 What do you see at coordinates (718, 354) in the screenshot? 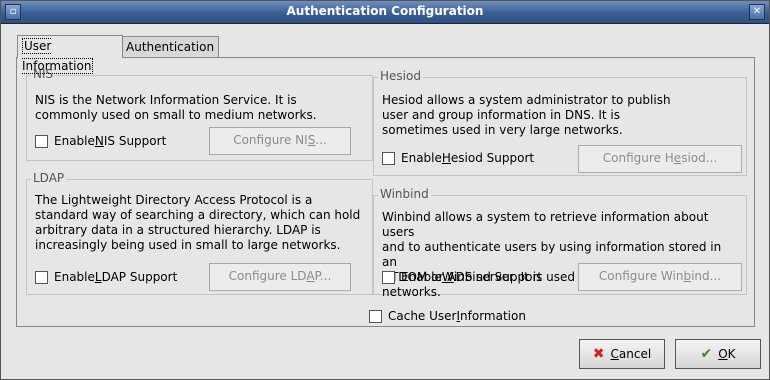
I see `ok-button: ✔ OK` at bounding box center [718, 354].